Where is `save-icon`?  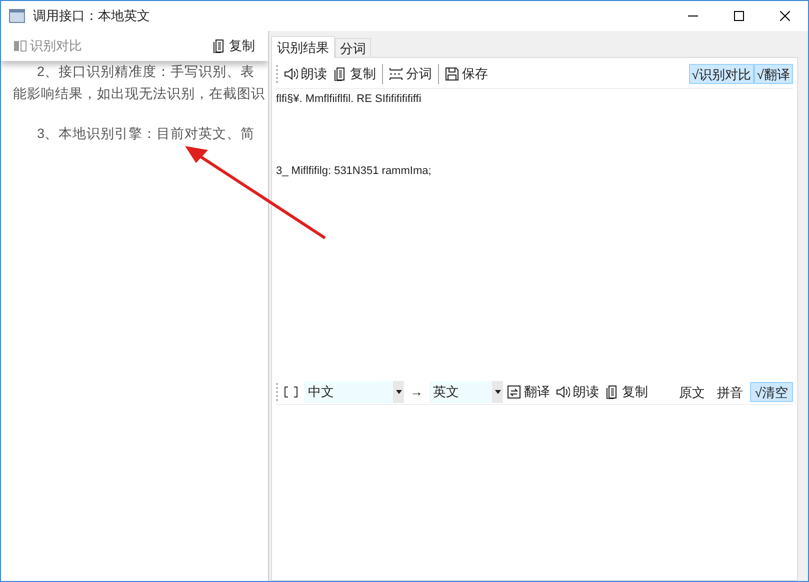 save-icon is located at coordinates (452, 73).